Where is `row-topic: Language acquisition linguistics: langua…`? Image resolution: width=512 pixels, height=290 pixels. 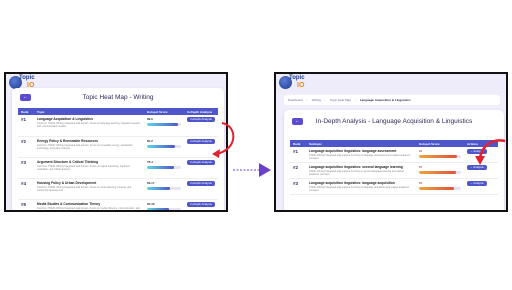 row-topic: Language acquisition linguistics: langua… is located at coordinates (361, 155).